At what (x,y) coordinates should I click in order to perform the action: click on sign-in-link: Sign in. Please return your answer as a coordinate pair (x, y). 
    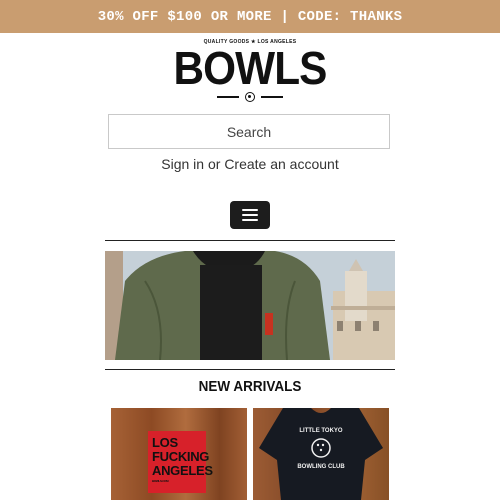
    Looking at the image, I should click on (182, 164).